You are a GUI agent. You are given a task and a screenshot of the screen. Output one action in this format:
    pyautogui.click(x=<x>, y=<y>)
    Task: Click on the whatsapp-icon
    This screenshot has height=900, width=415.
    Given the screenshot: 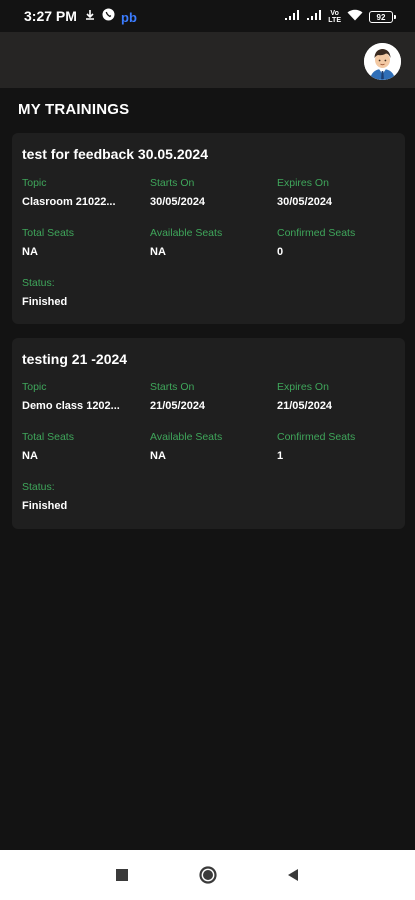 What is the action you would take?
    pyautogui.click(x=108, y=17)
    